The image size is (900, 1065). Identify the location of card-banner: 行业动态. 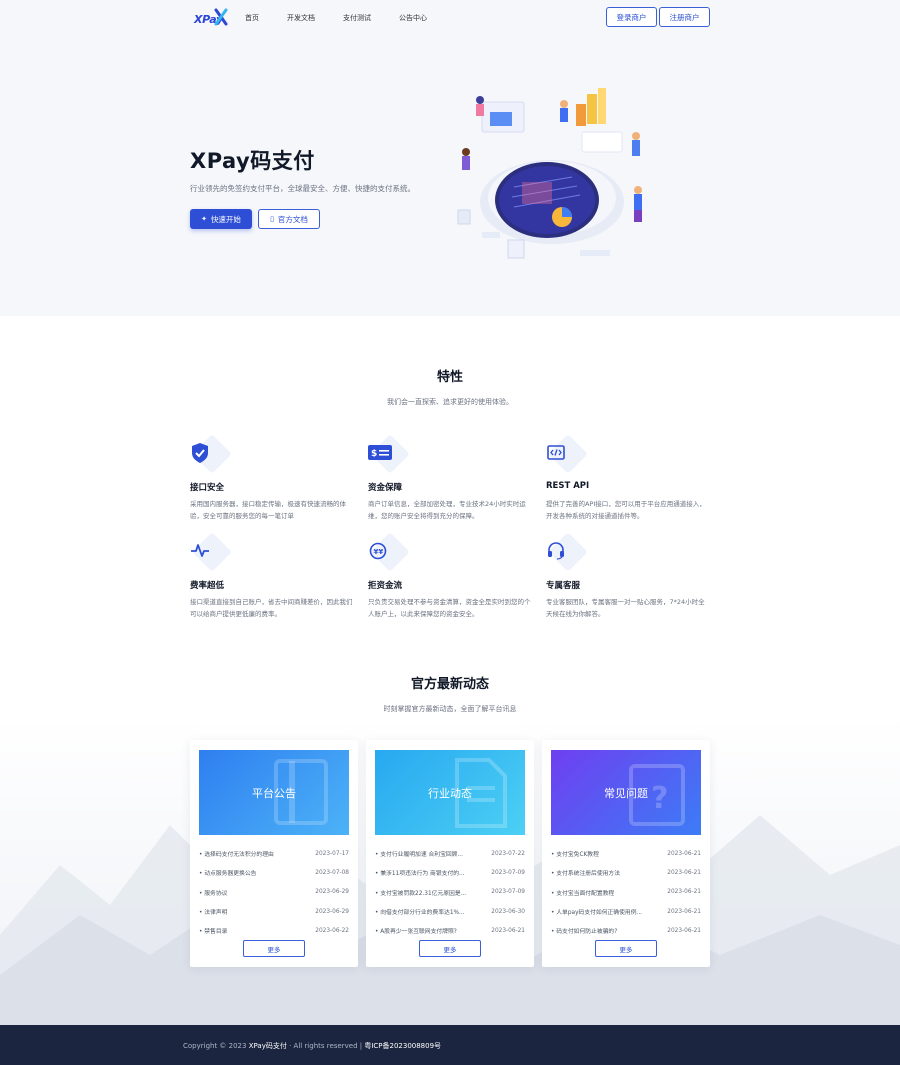
(450, 792).